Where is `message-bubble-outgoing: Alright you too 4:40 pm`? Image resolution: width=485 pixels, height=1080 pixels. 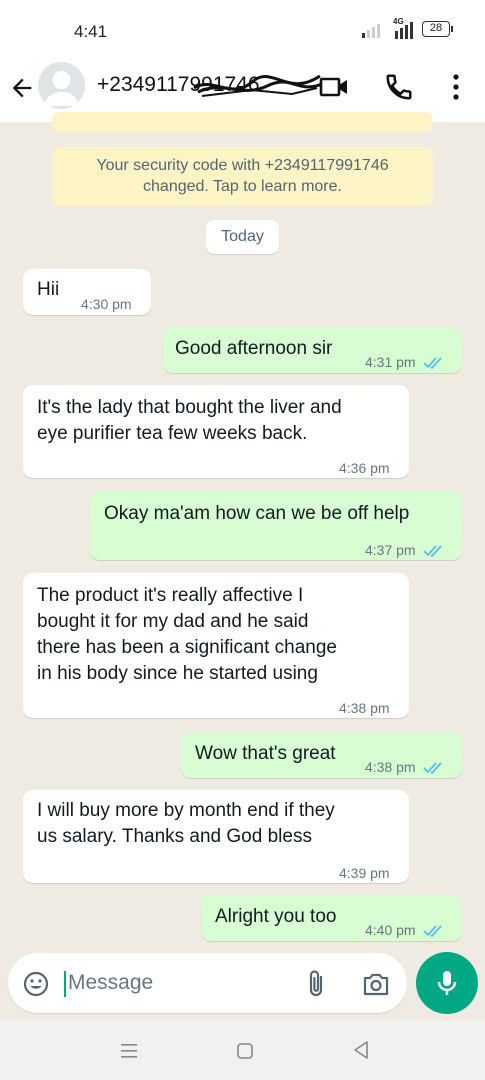 message-bubble-outgoing: Alright you too 4:40 pm is located at coordinates (331, 918).